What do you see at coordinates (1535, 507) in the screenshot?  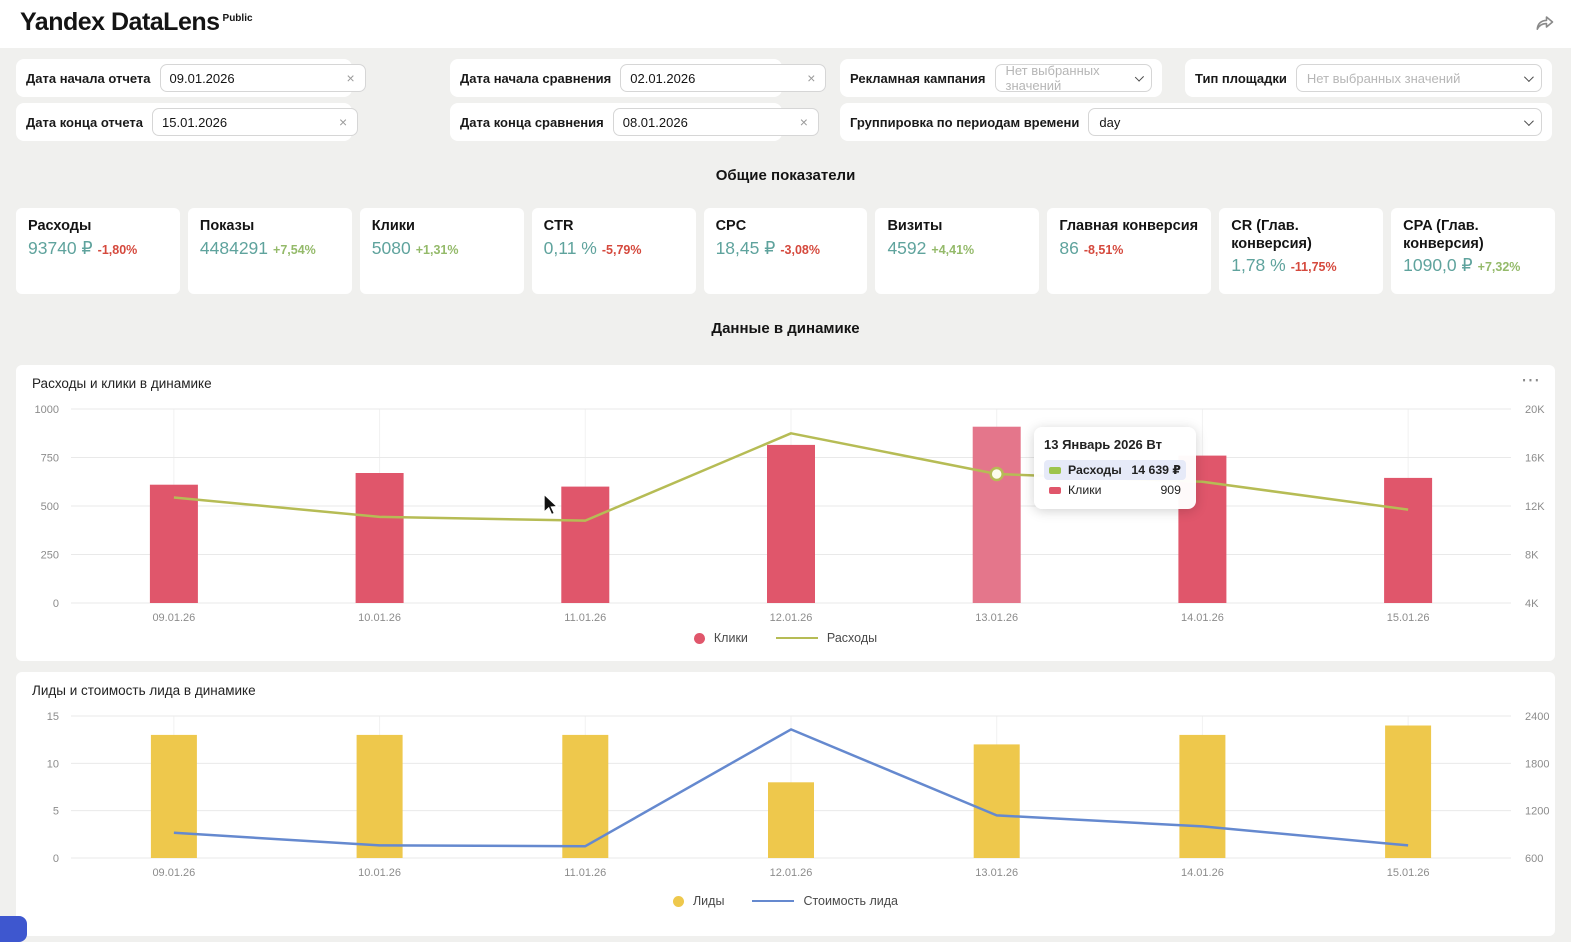 I see `right-axis-tick: 12K` at bounding box center [1535, 507].